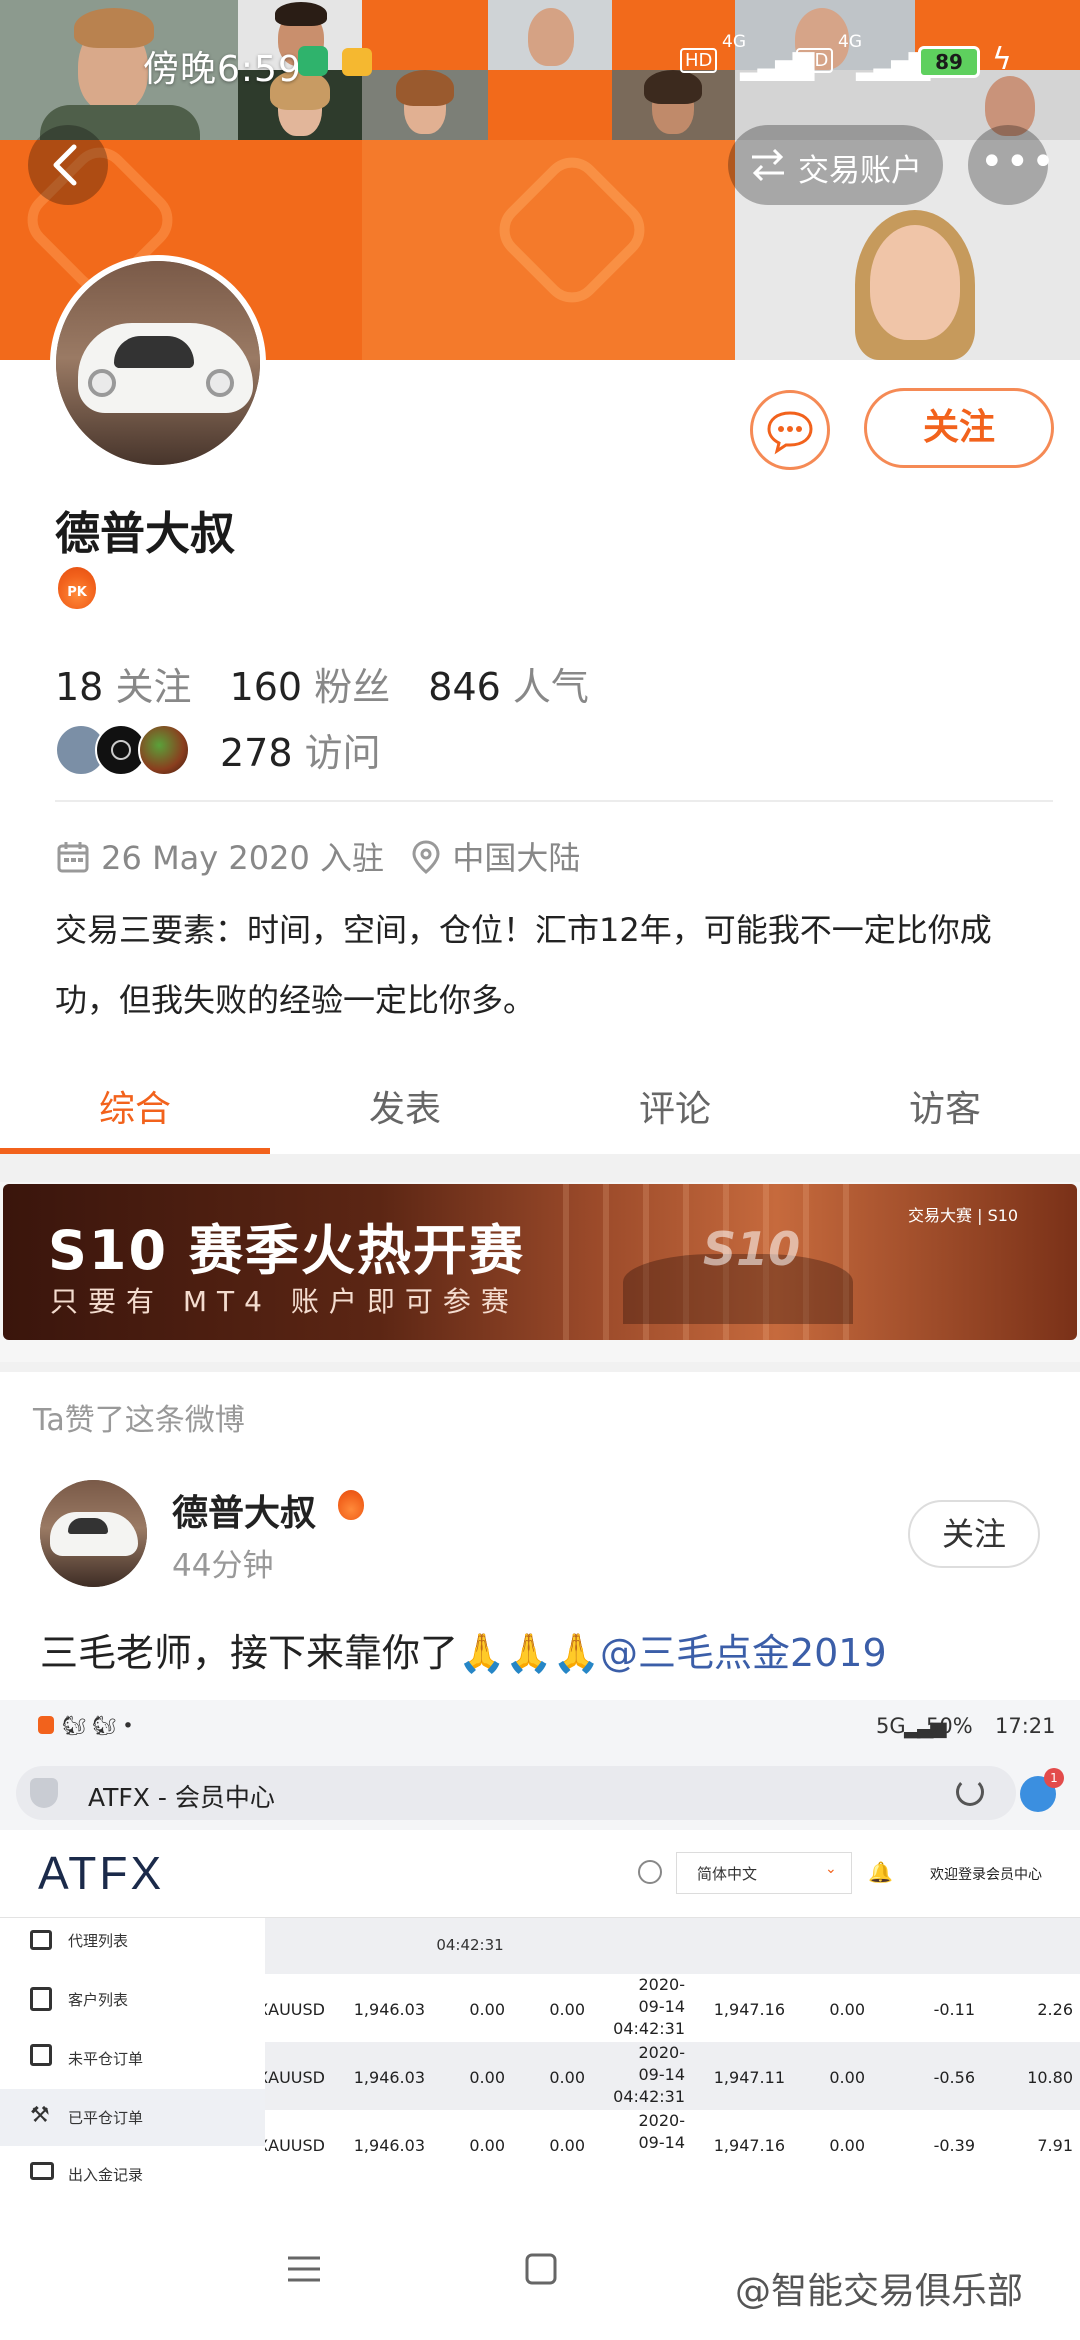  I want to click on cash-icon, so click(42, 2171).